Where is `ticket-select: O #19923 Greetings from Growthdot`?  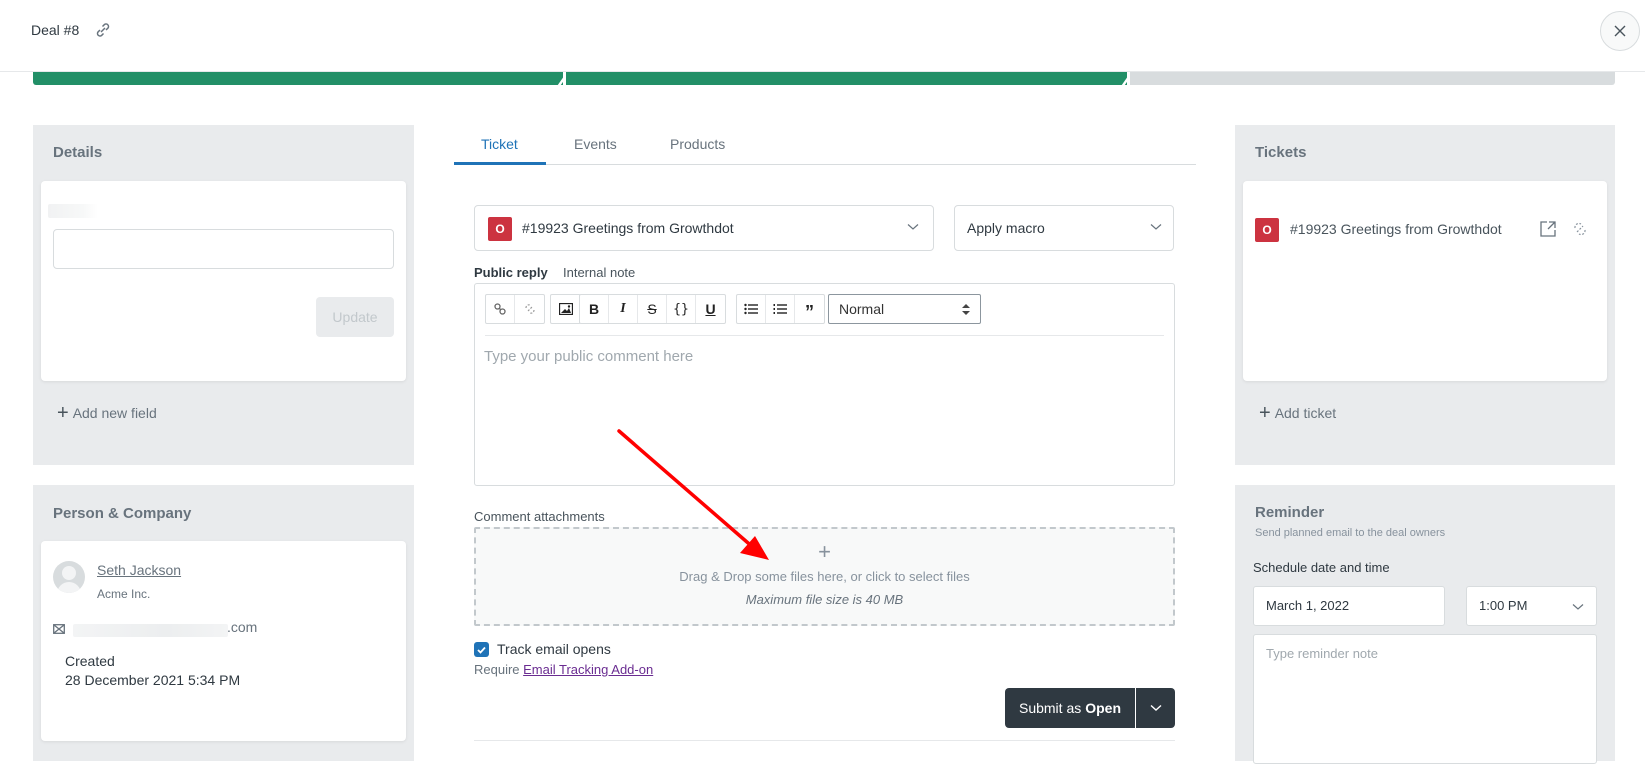 ticket-select: O #19923 Greetings from Growthdot is located at coordinates (704, 228).